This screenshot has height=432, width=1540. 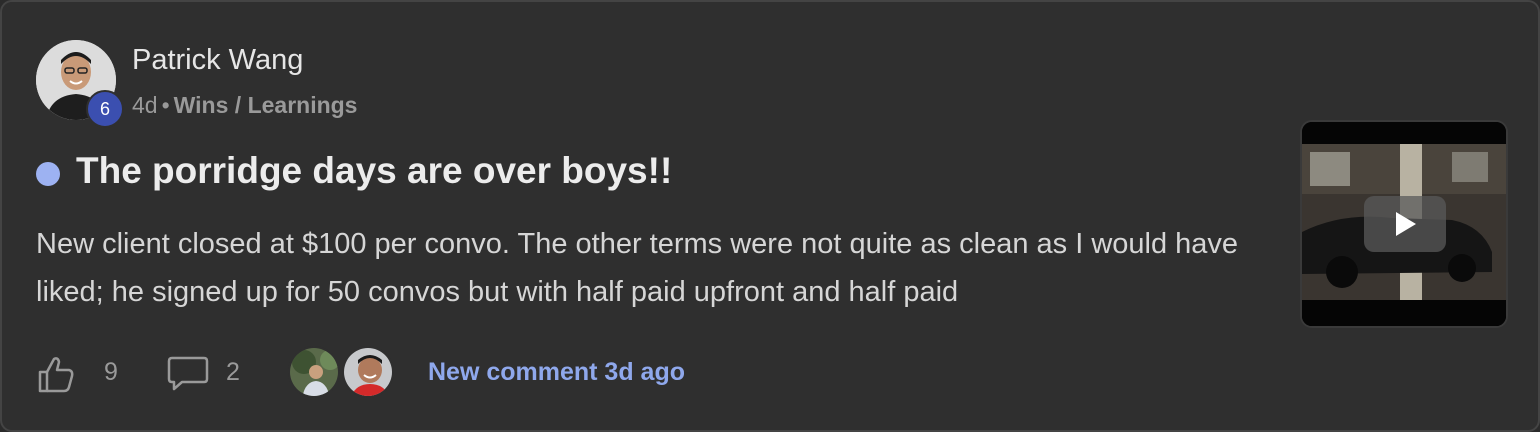 I want to click on title-row: The porridge days are over boys!!, so click(x=636, y=172).